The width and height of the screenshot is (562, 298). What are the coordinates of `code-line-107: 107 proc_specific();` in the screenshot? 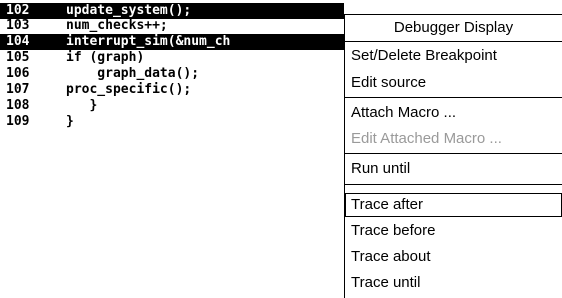 It's located at (95, 90).